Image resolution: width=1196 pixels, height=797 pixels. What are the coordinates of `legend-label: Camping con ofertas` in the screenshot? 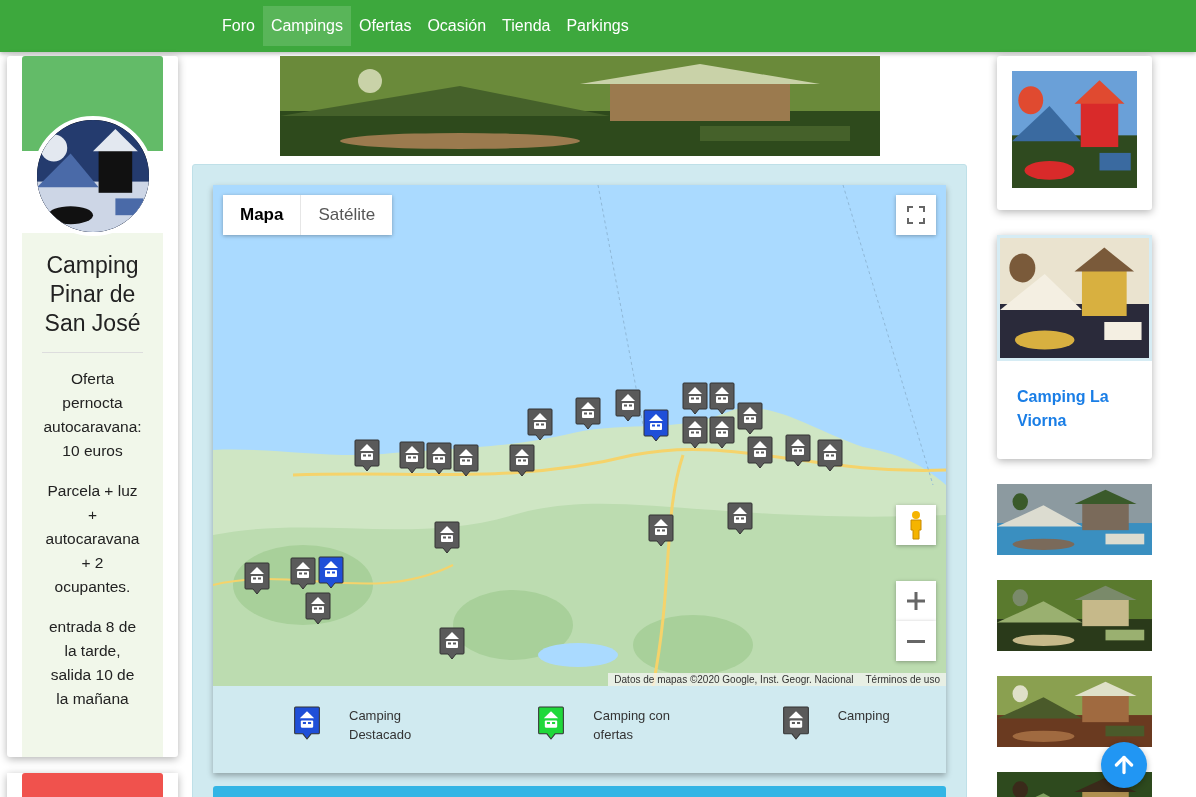 It's located at (632, 725).